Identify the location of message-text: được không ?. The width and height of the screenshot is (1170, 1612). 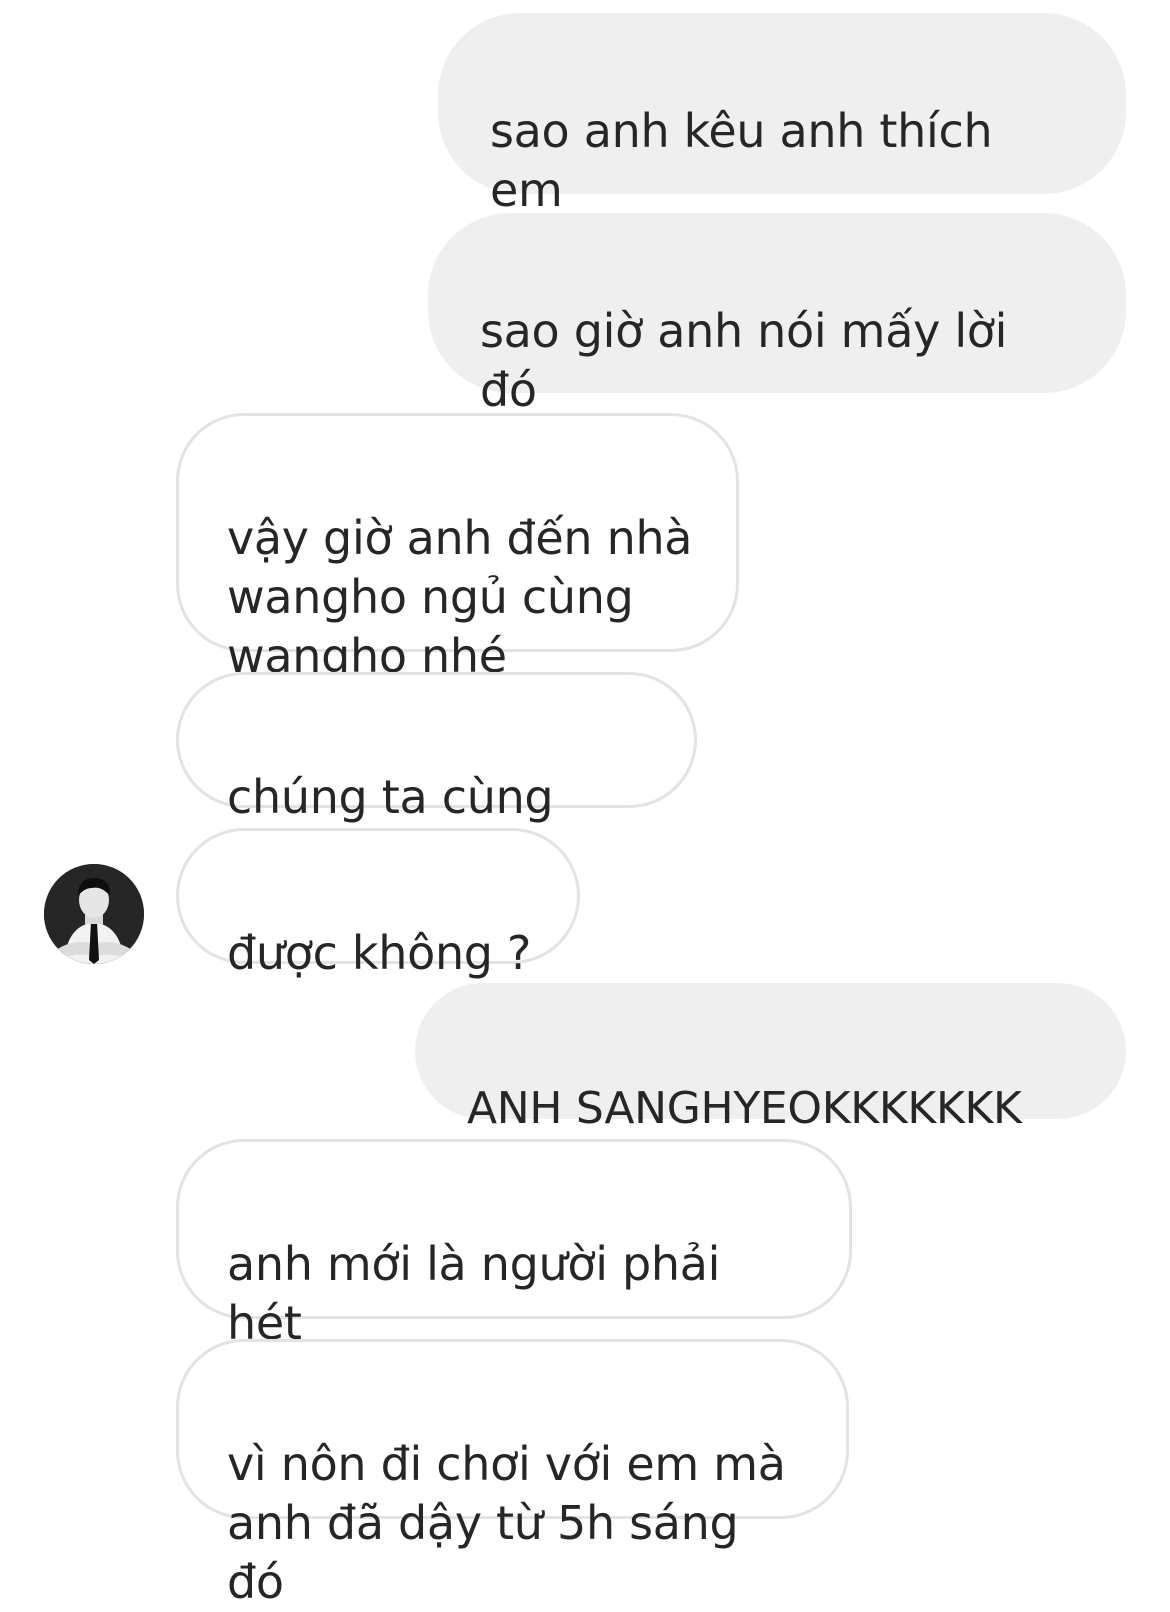
(379, 953).